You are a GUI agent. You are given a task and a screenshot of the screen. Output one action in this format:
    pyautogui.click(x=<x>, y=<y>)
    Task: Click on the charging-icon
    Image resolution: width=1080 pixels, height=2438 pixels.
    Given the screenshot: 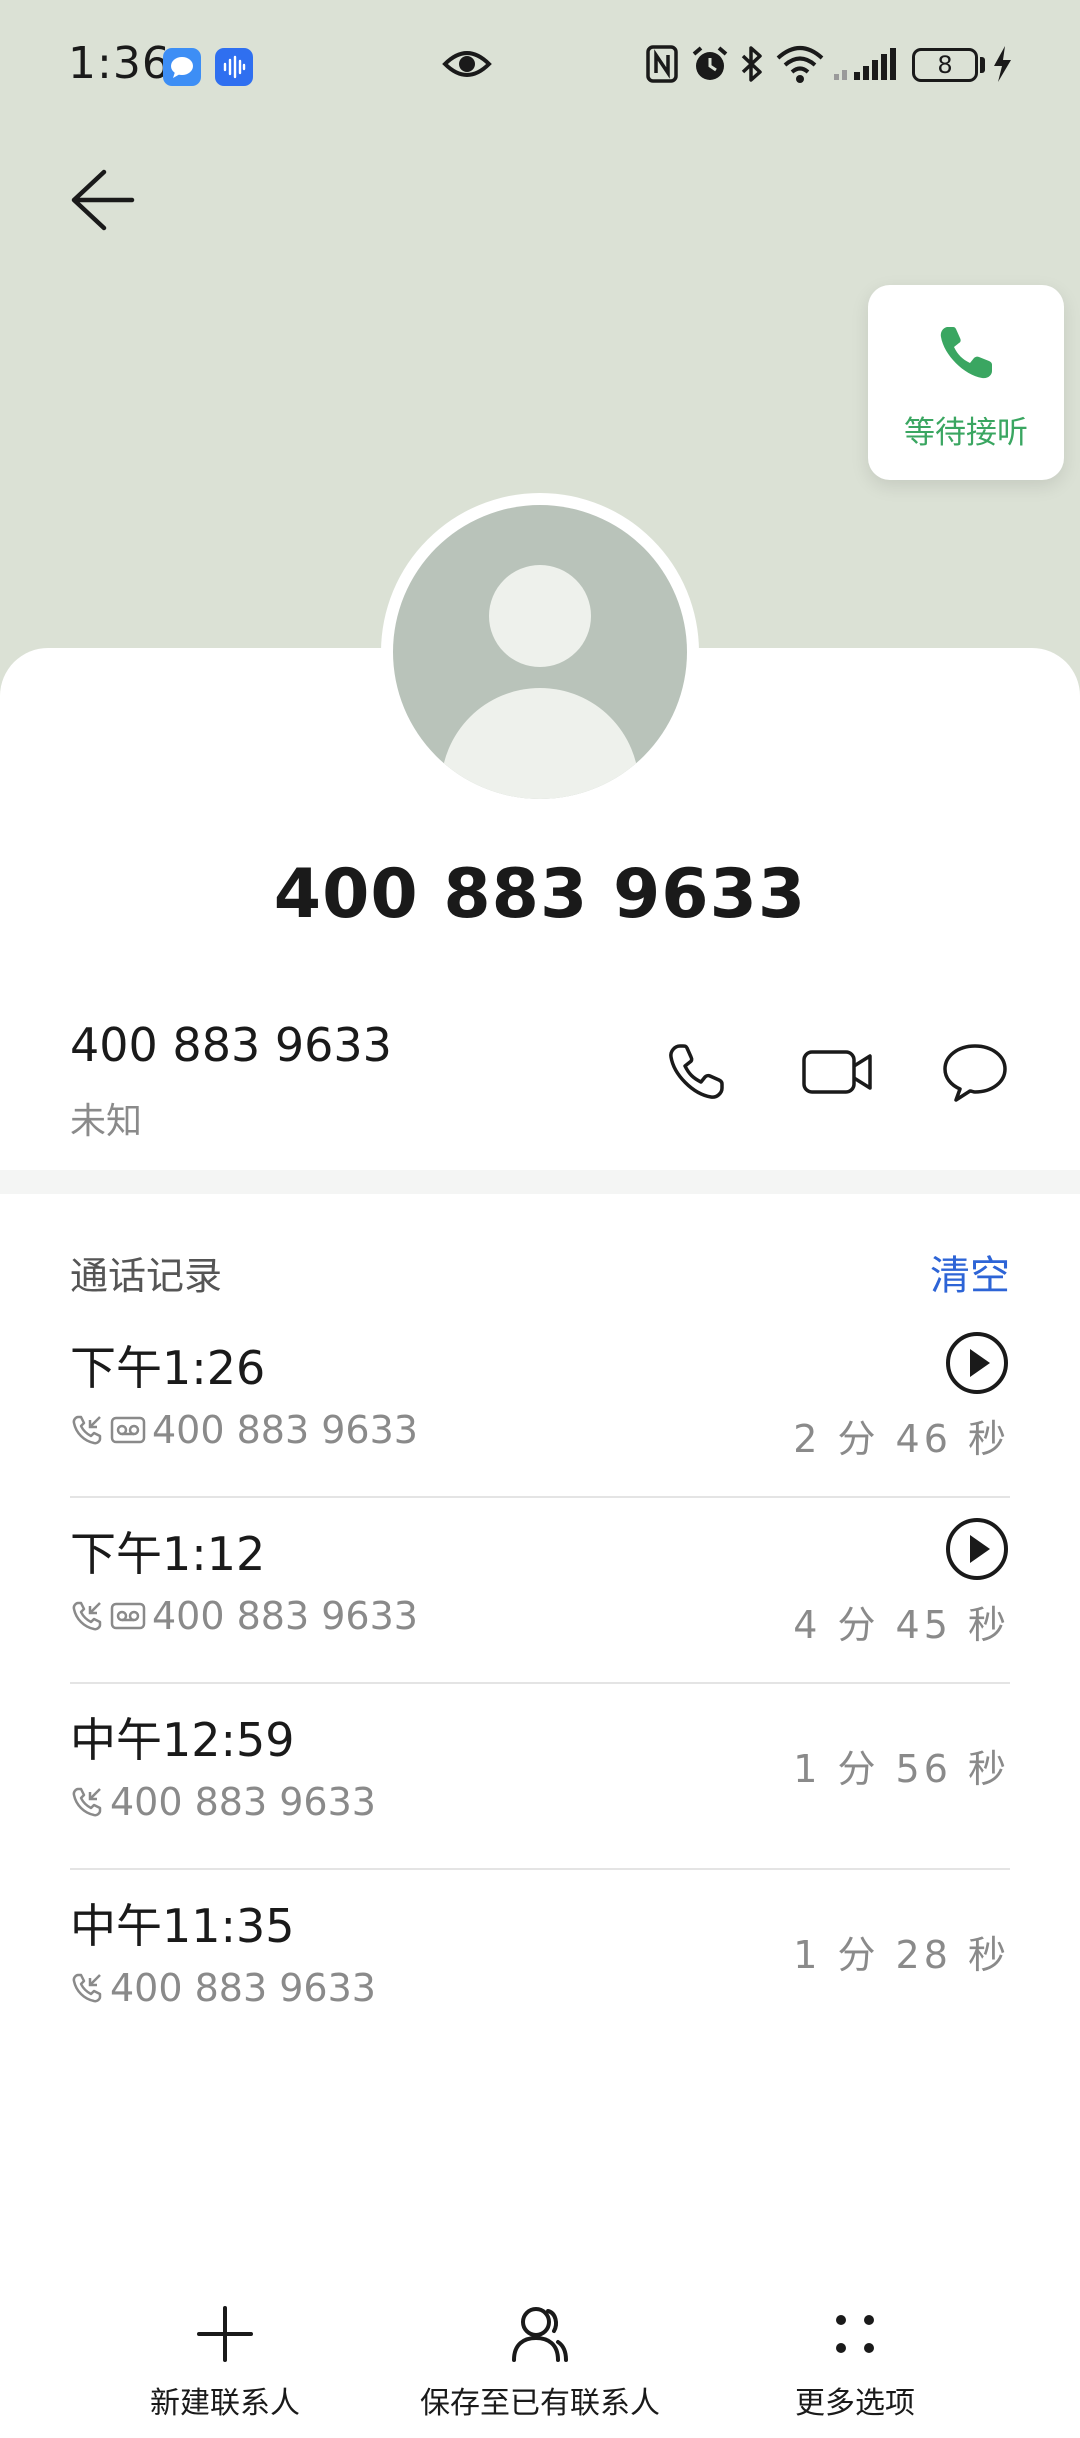 What is the action you would take?
    pyautogui.click(x=1002, y=64)
    